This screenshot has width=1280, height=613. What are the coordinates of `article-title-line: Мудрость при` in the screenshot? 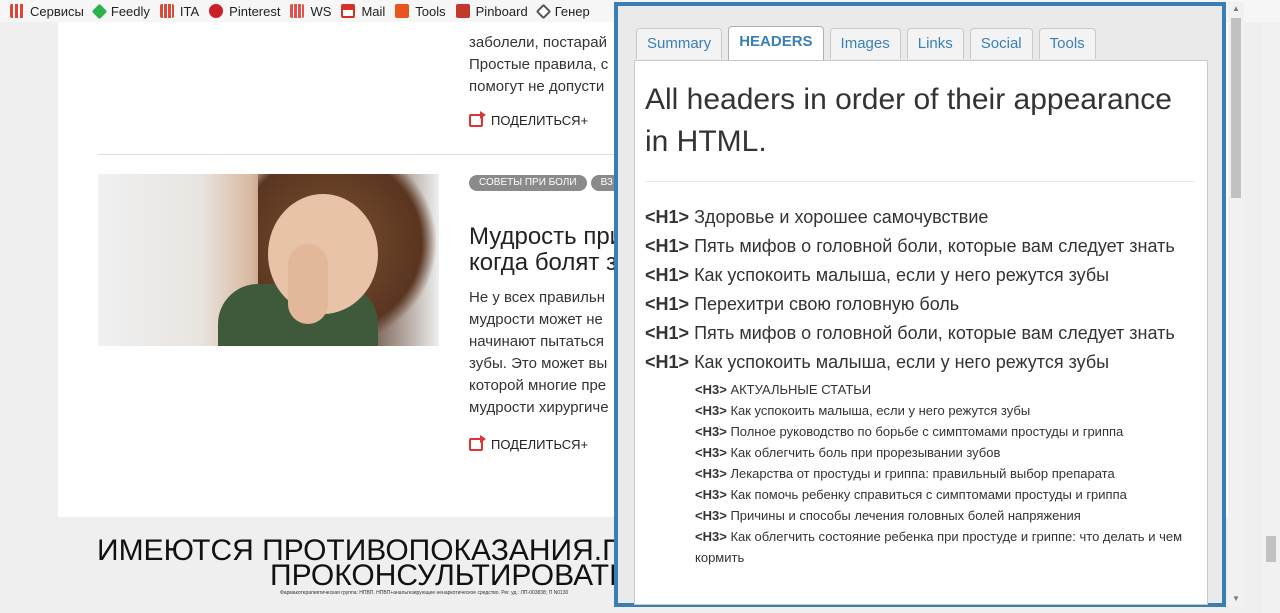 It's located at (546, 237).